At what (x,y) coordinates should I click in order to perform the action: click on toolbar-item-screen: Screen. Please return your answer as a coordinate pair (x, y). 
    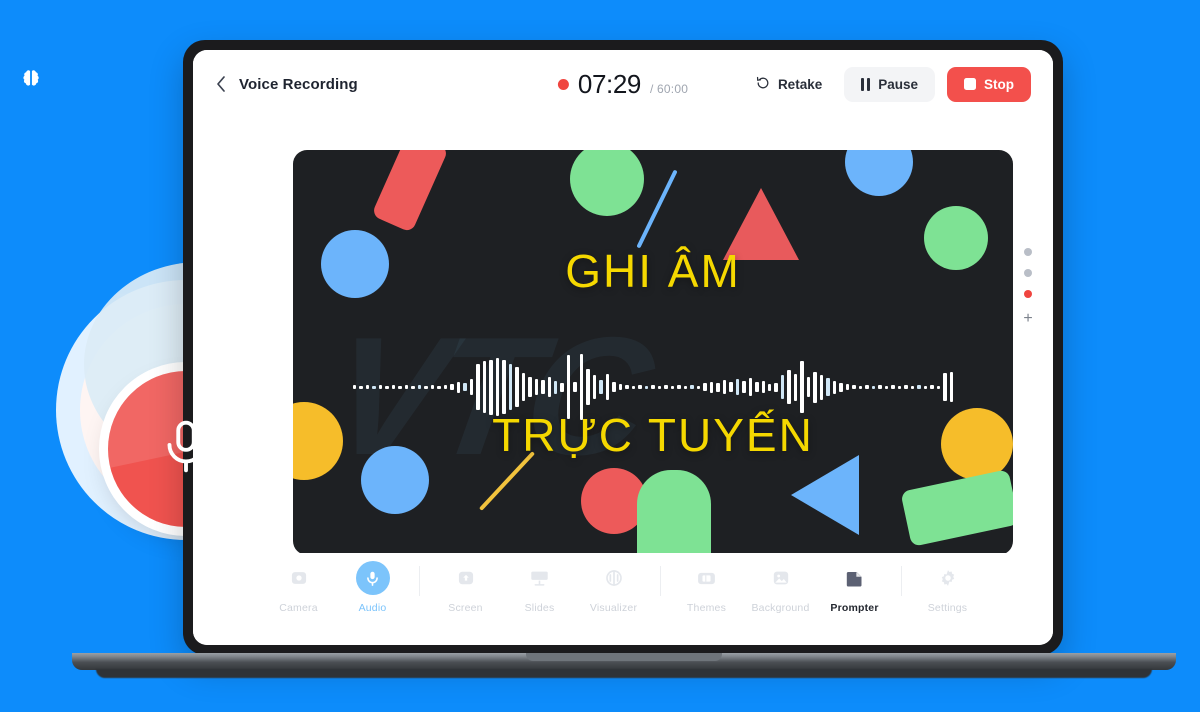
    Looking at the image, I should click on (466, 587).